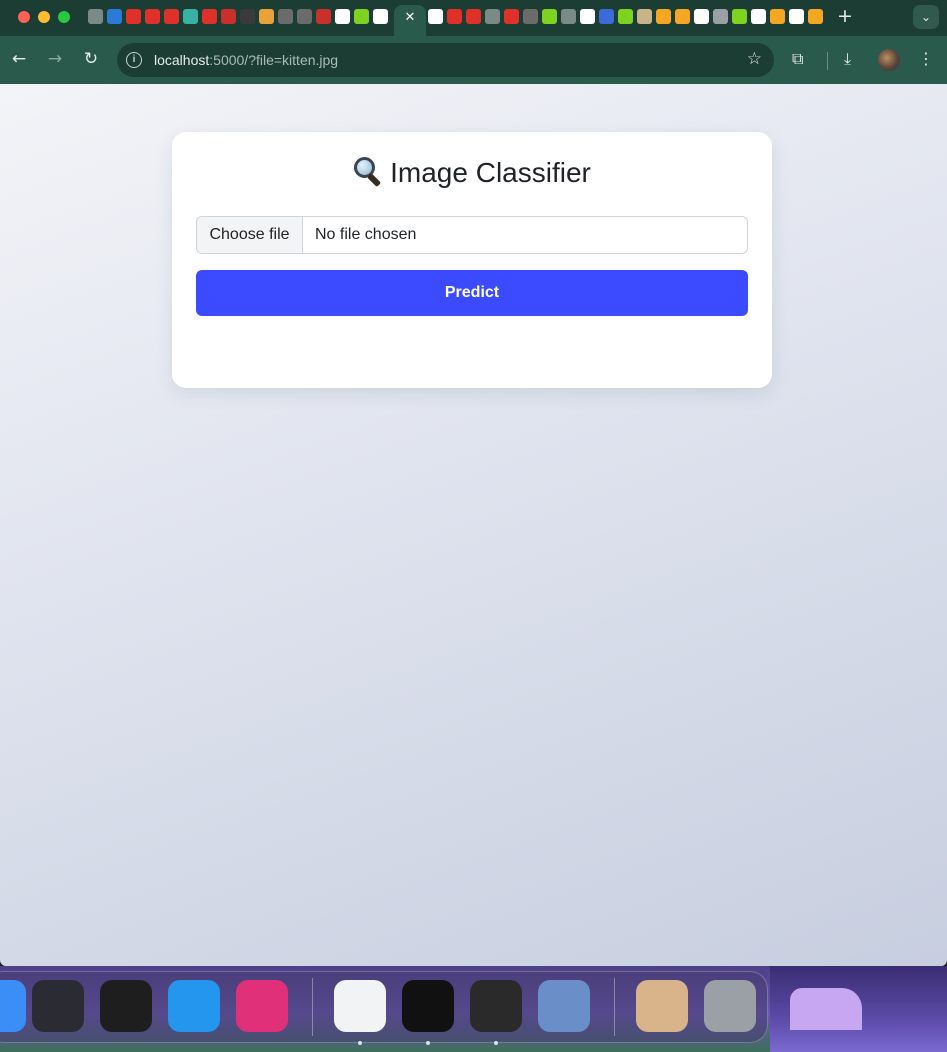 The height and width of the screenshot is (1052, 947). I want to click on dock-kitten-image-icon, so click(662, 1006).